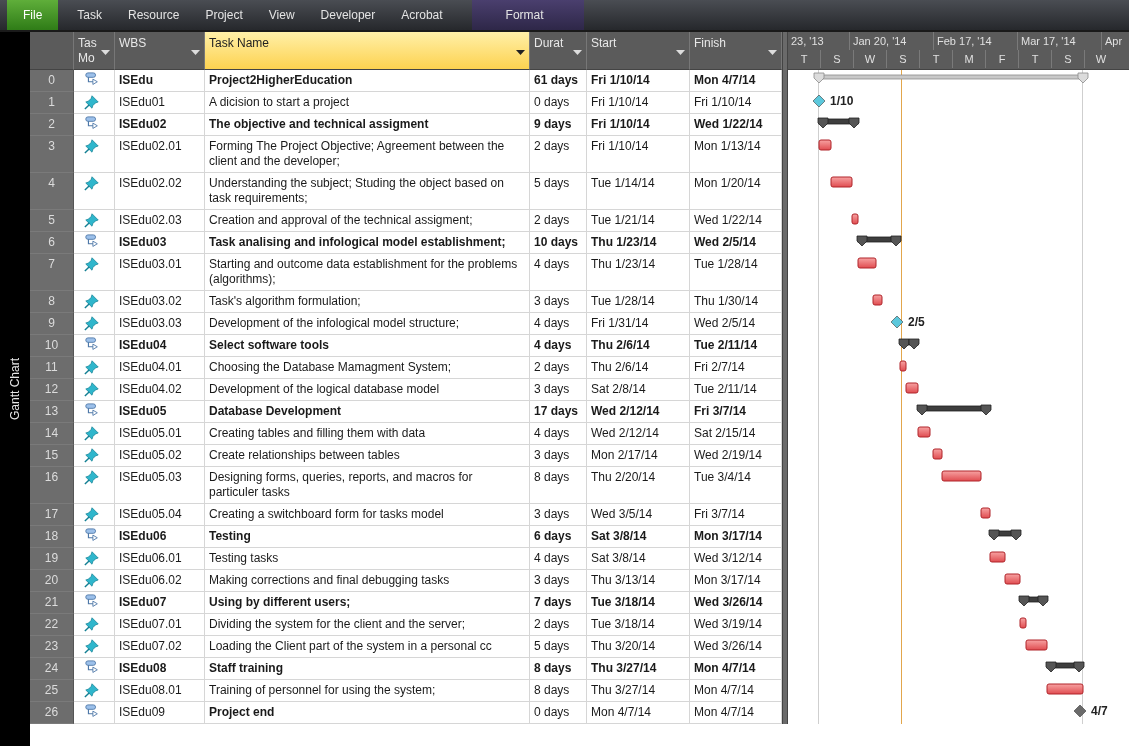  Describe the element at coordinates (367, 456) in the screenshot. I see `task-name-cell: Create relationships between tables` at that location.